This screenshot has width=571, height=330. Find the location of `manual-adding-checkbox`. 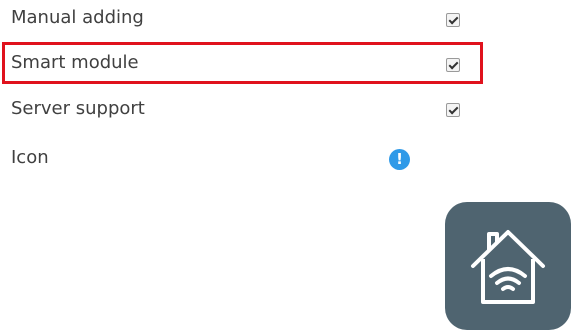

manual-adding-checkbox is located at coordinates (453, 20).